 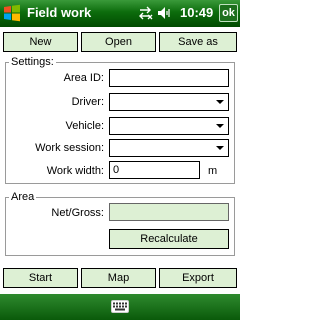 What do you see at coordinates (213, 171) in the screenshot?
I see `work-width-unit: m` at bounding box center [213, 171].